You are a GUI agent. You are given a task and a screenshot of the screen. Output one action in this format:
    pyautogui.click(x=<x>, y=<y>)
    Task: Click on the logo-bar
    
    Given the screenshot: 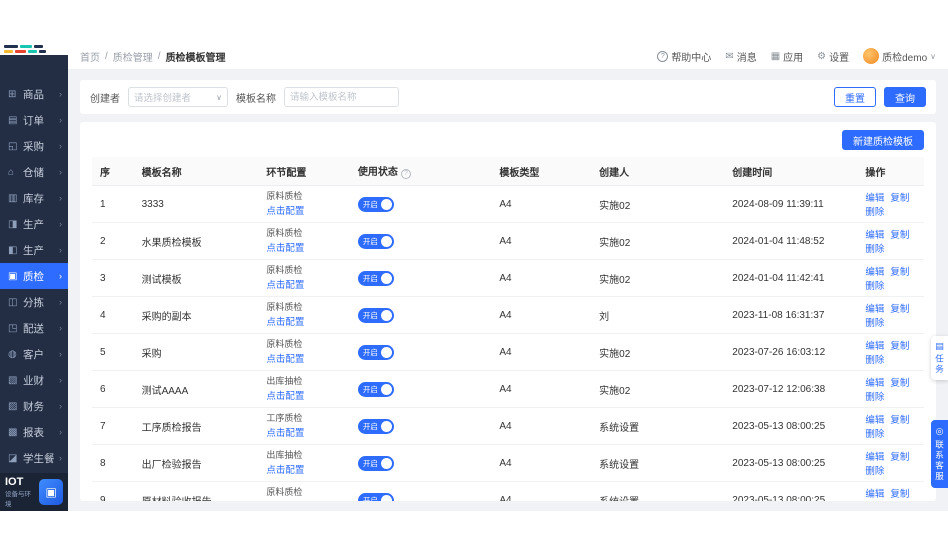 What is the action you would take?
    pyautogui.click(x=8, y=51)
    